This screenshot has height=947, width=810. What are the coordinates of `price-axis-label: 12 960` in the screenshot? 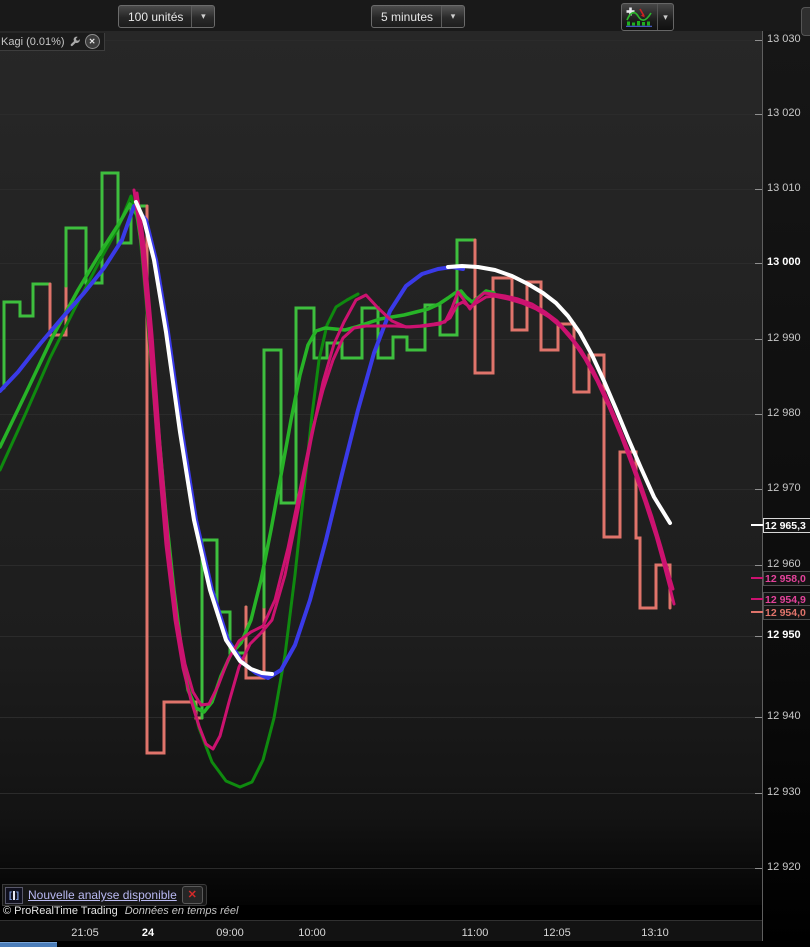 It's located at (784, 564).